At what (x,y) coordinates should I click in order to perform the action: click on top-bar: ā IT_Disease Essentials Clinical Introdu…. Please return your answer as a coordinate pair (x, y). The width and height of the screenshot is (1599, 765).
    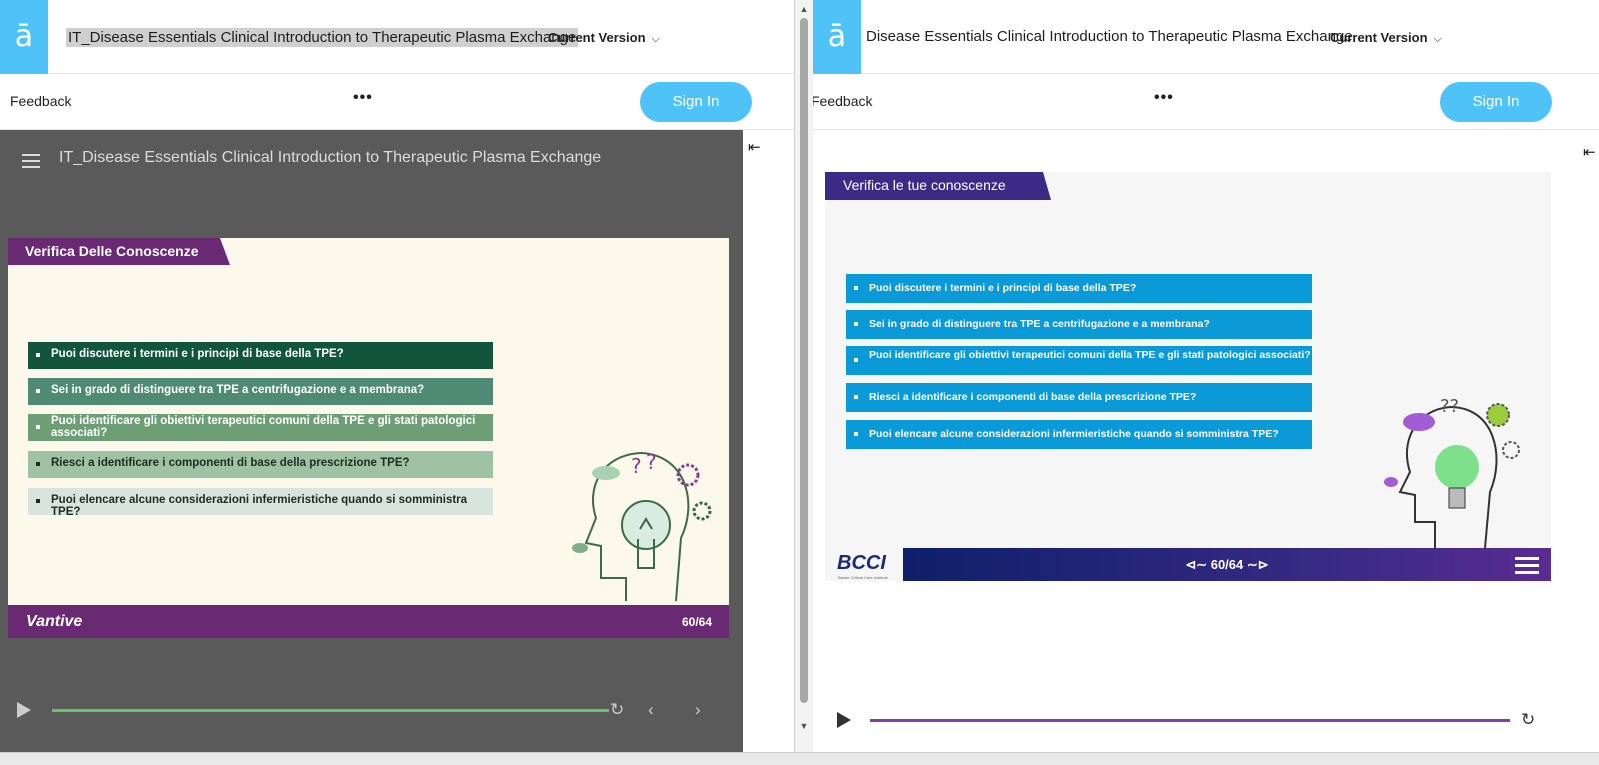
    Looking at the image, I should click on (397, 37).